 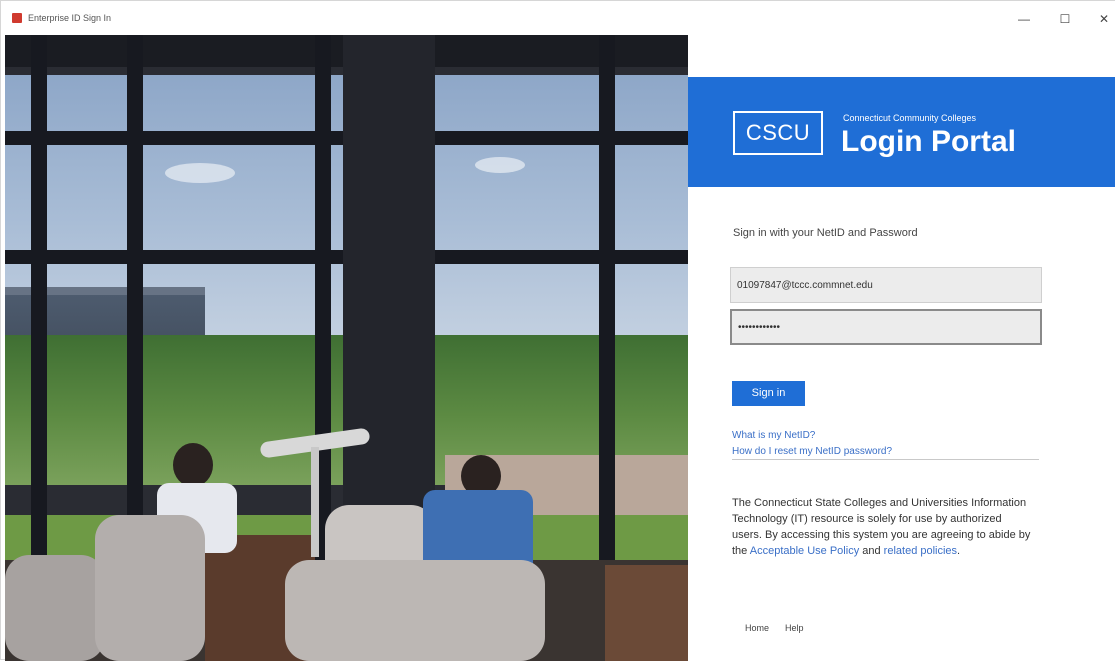 I want to click on footer-help-link: Help, so click(x=794, y=628).